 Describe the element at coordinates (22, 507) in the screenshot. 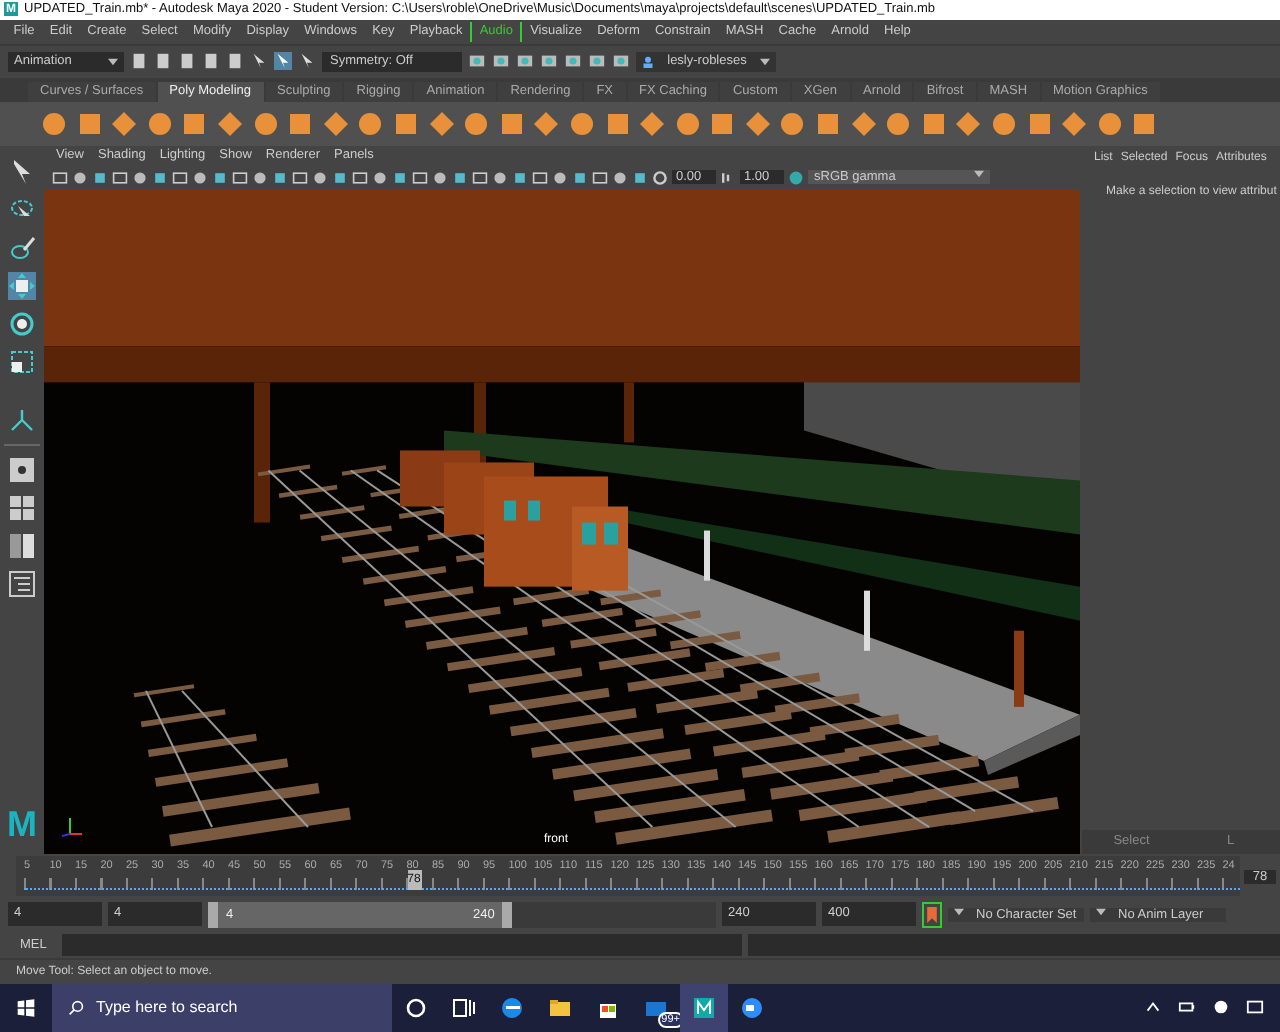

I see `four-pane-layout-icon` at that location.